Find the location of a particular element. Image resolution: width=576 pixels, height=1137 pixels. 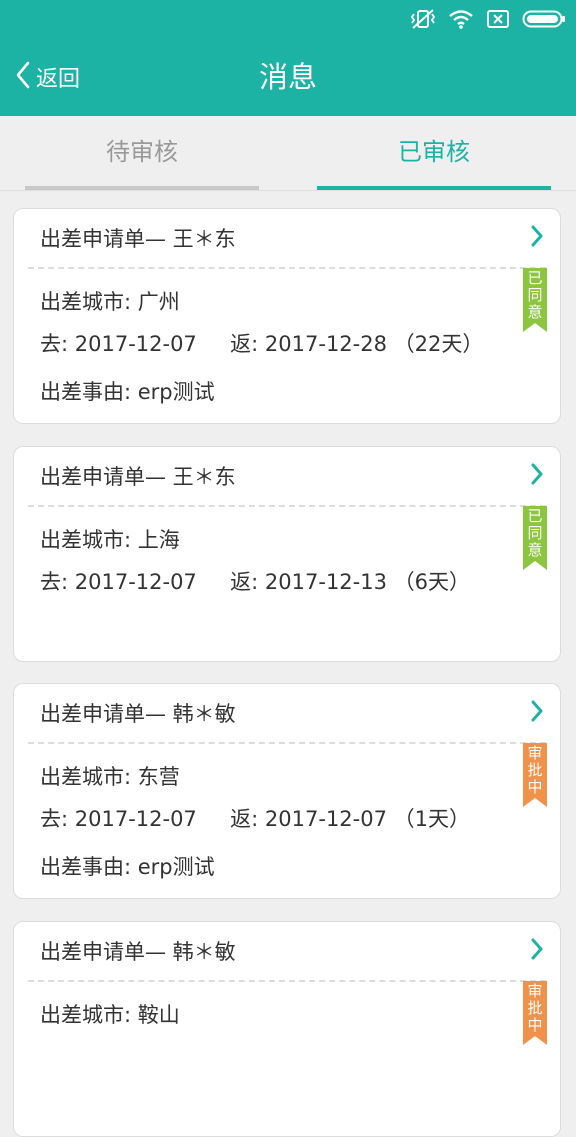

card-dates: 去: 2017-12-07 返: 2017-12-28 （22天） is located at coordinates (262, 344).